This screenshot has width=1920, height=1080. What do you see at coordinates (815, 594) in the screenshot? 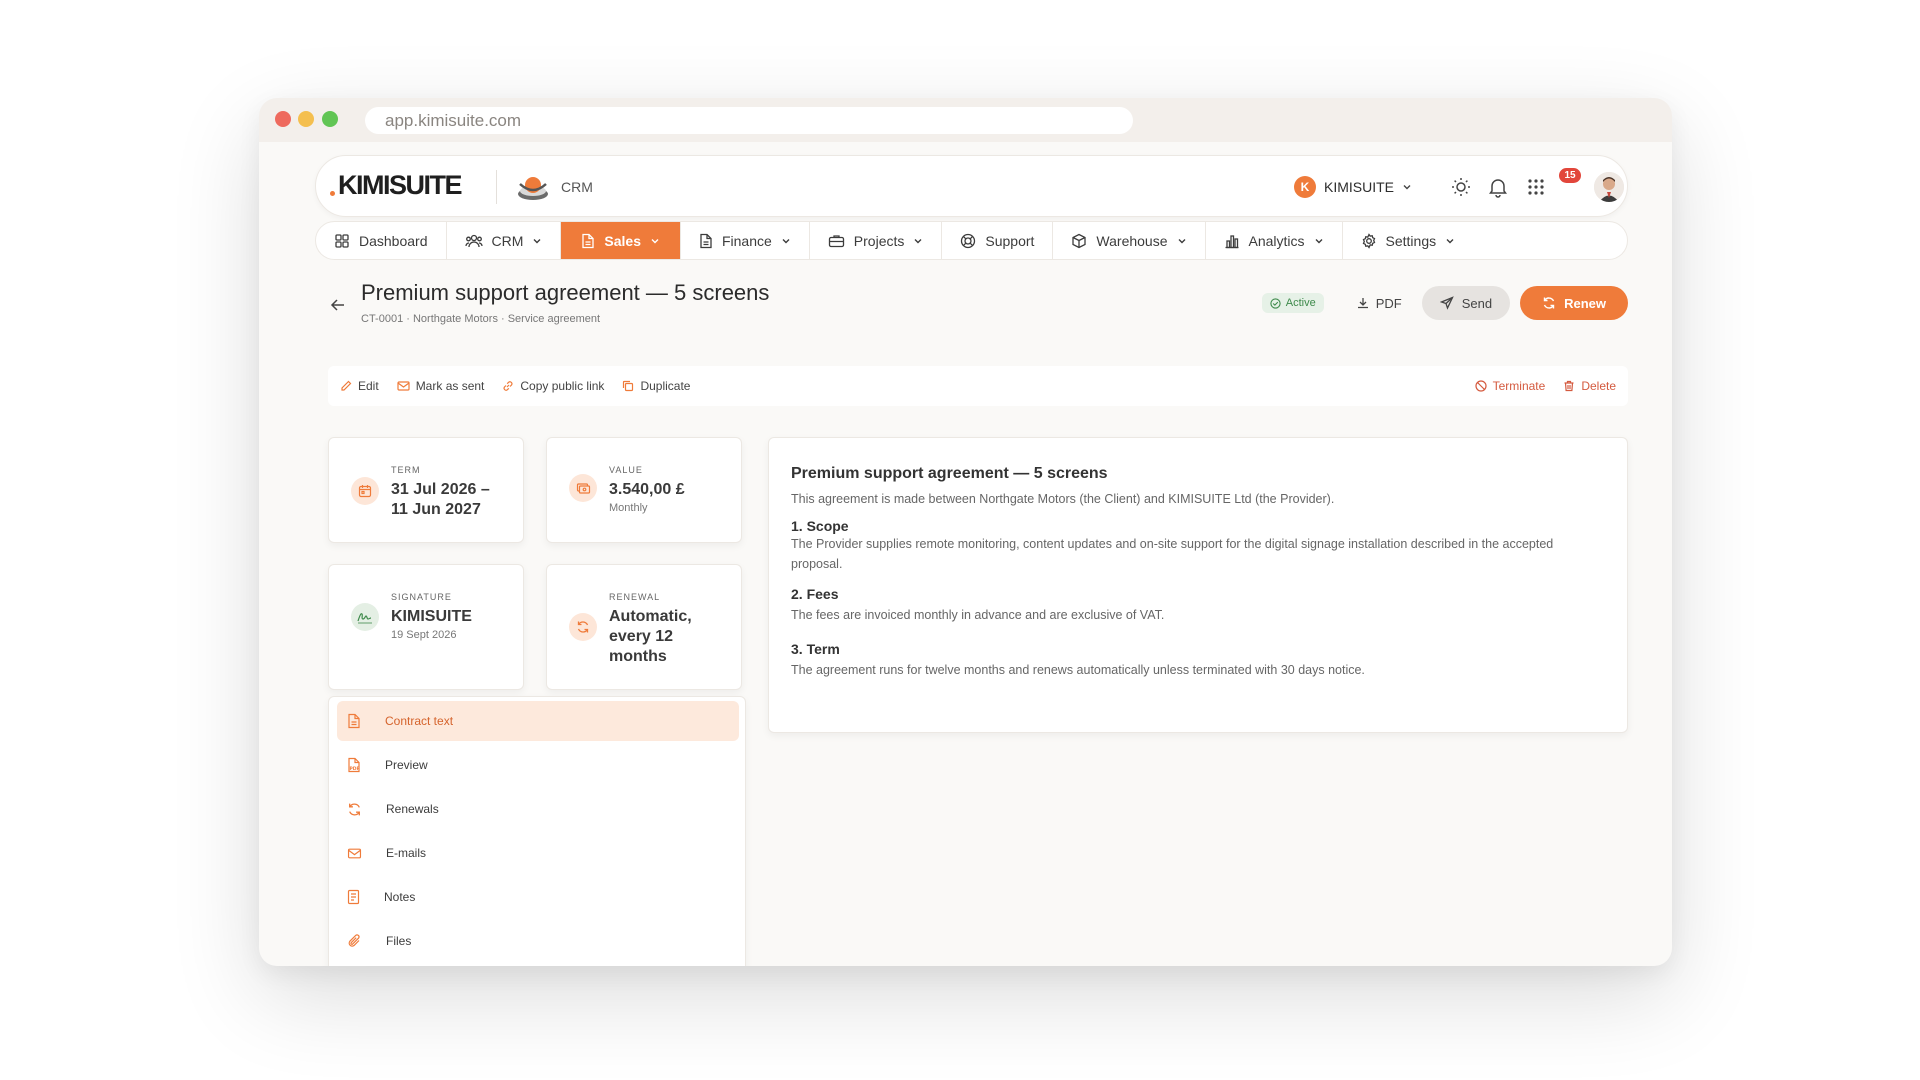
I see `section-heading-fees: 2. Fees` at bounding box center [815, 594].